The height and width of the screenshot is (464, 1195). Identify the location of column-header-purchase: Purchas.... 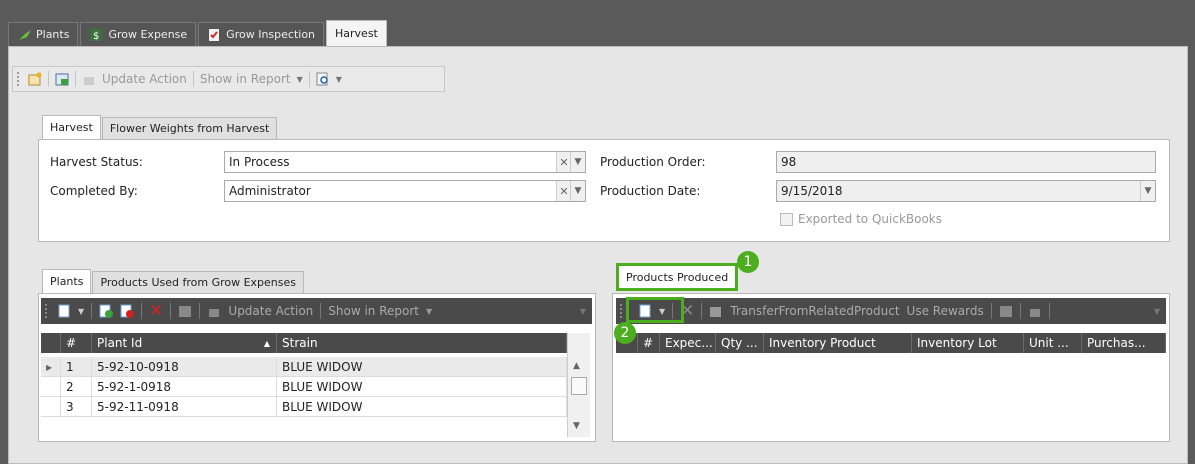
(1124, 343).